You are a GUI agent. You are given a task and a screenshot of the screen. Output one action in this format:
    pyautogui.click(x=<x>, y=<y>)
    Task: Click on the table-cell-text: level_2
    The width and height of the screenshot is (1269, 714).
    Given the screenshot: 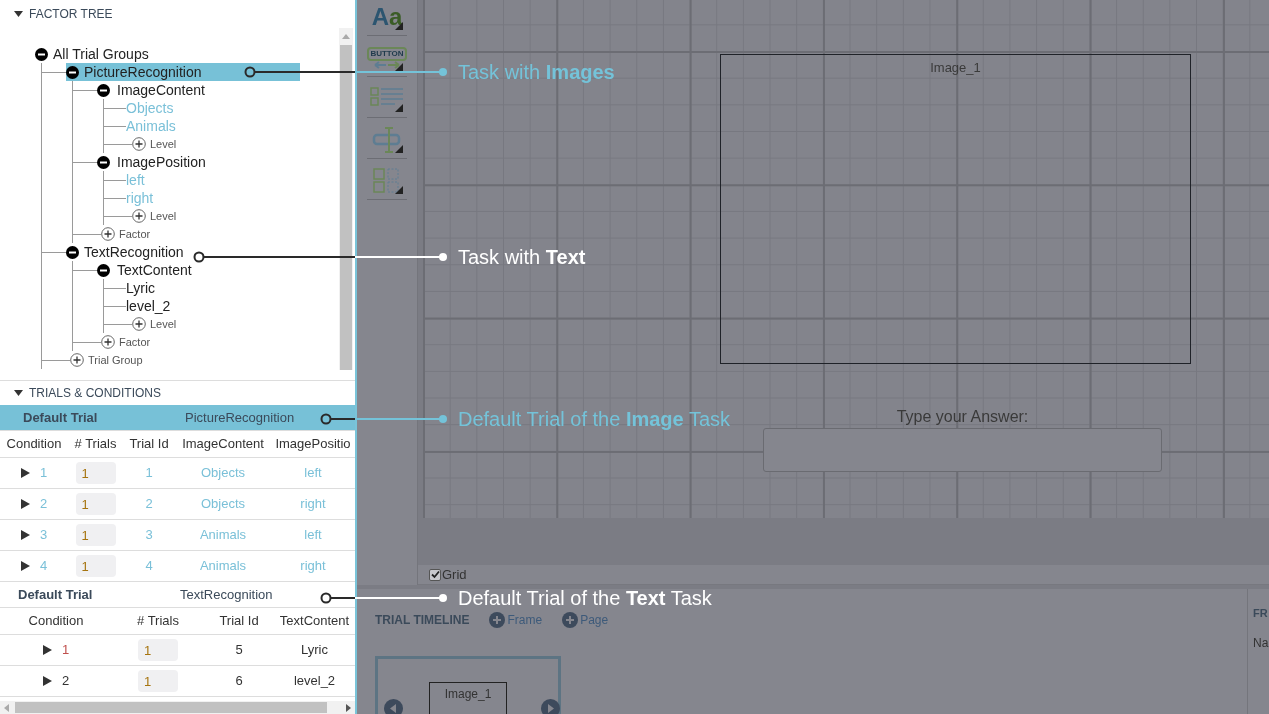 What is the action you would take?
    pyautogui.click(x=314, y=681)
    